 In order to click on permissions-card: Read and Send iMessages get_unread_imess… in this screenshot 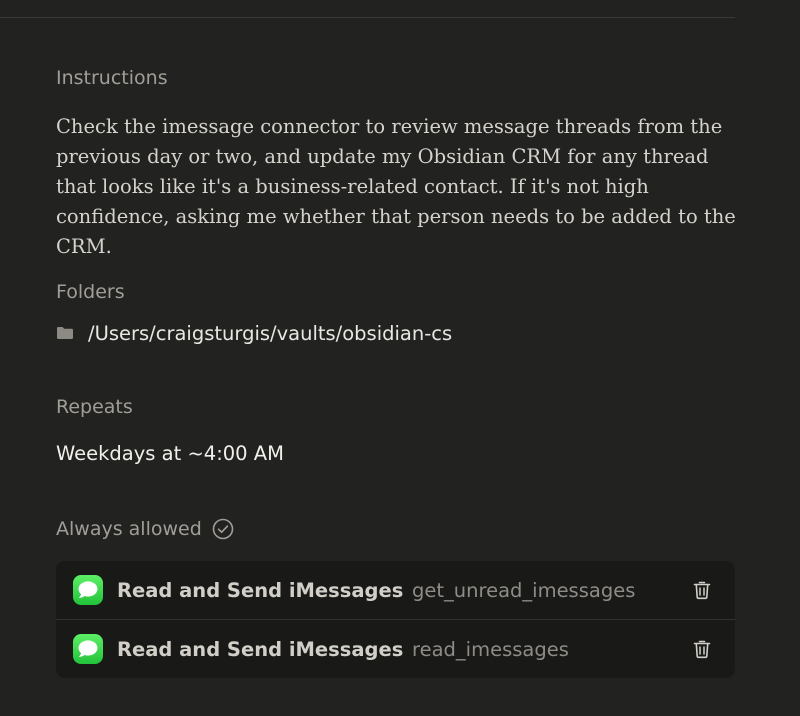, I will do `click(395, 619)`.